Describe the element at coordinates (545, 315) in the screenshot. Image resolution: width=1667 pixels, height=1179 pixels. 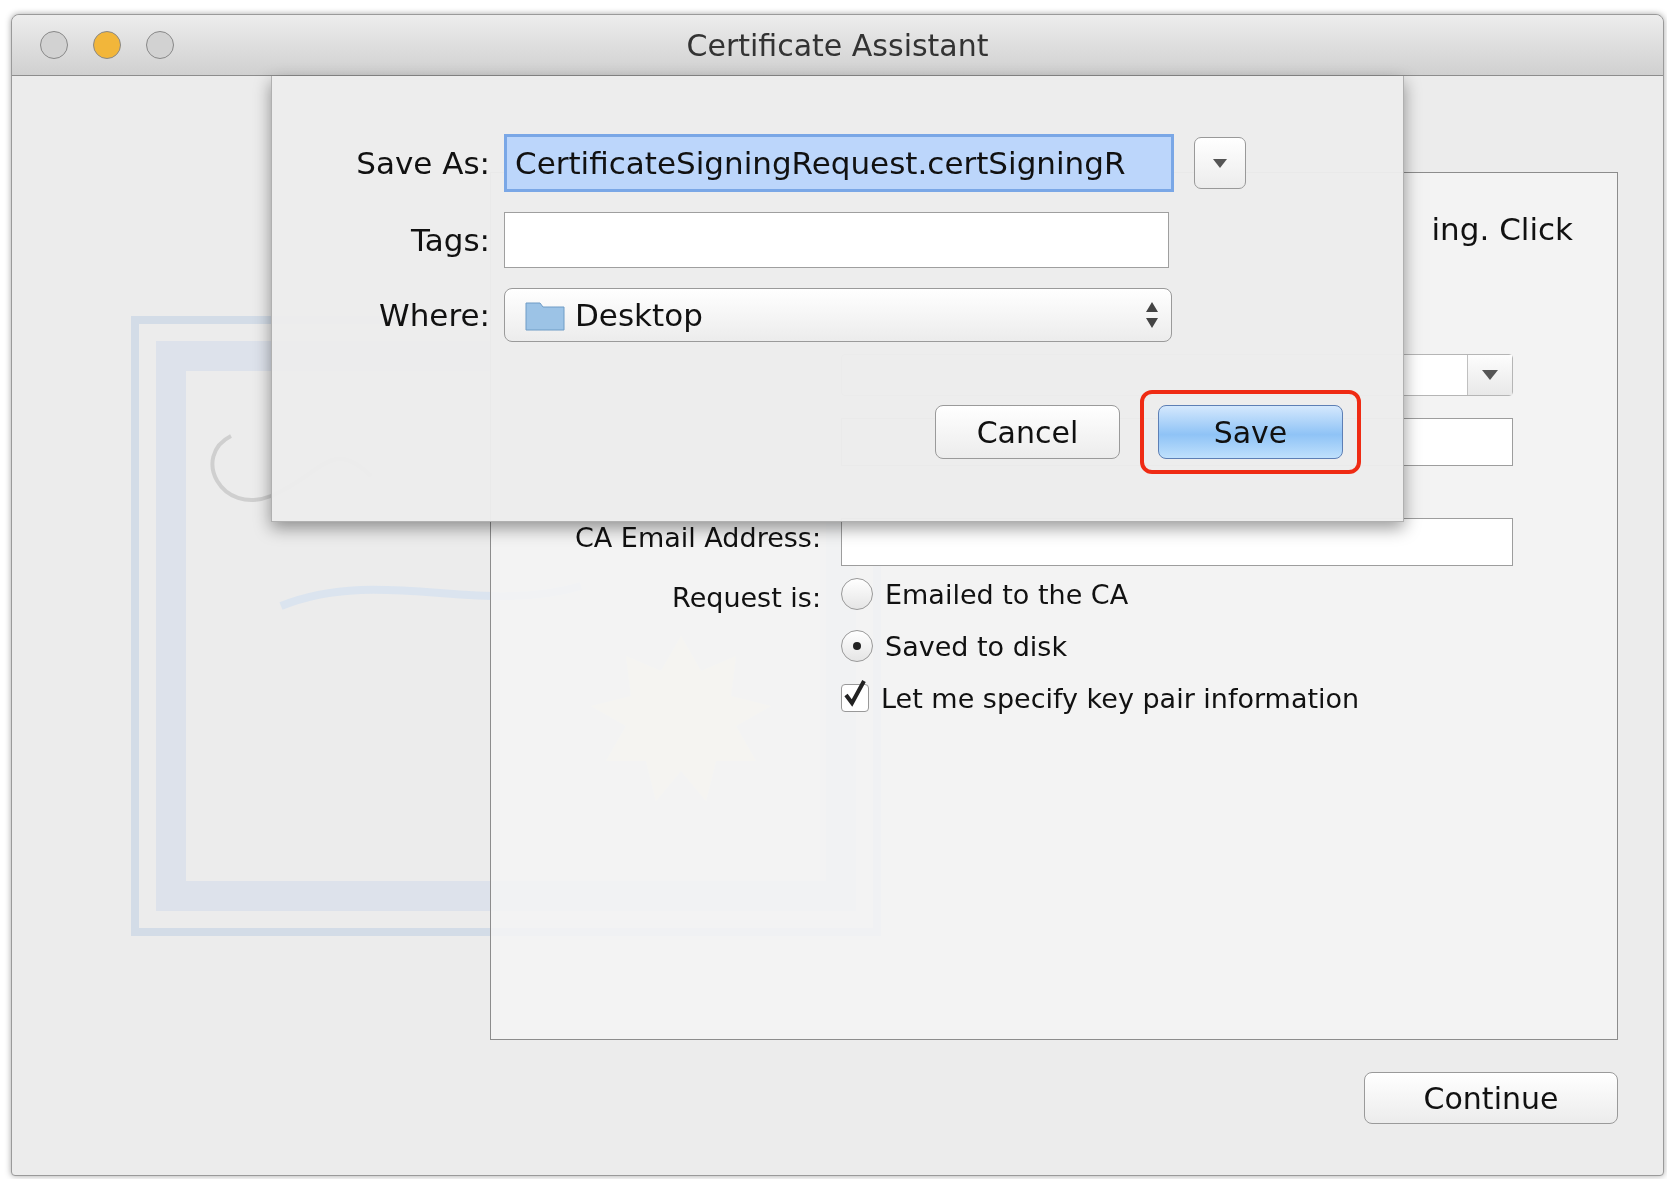
I see `folder-icon` at that location.